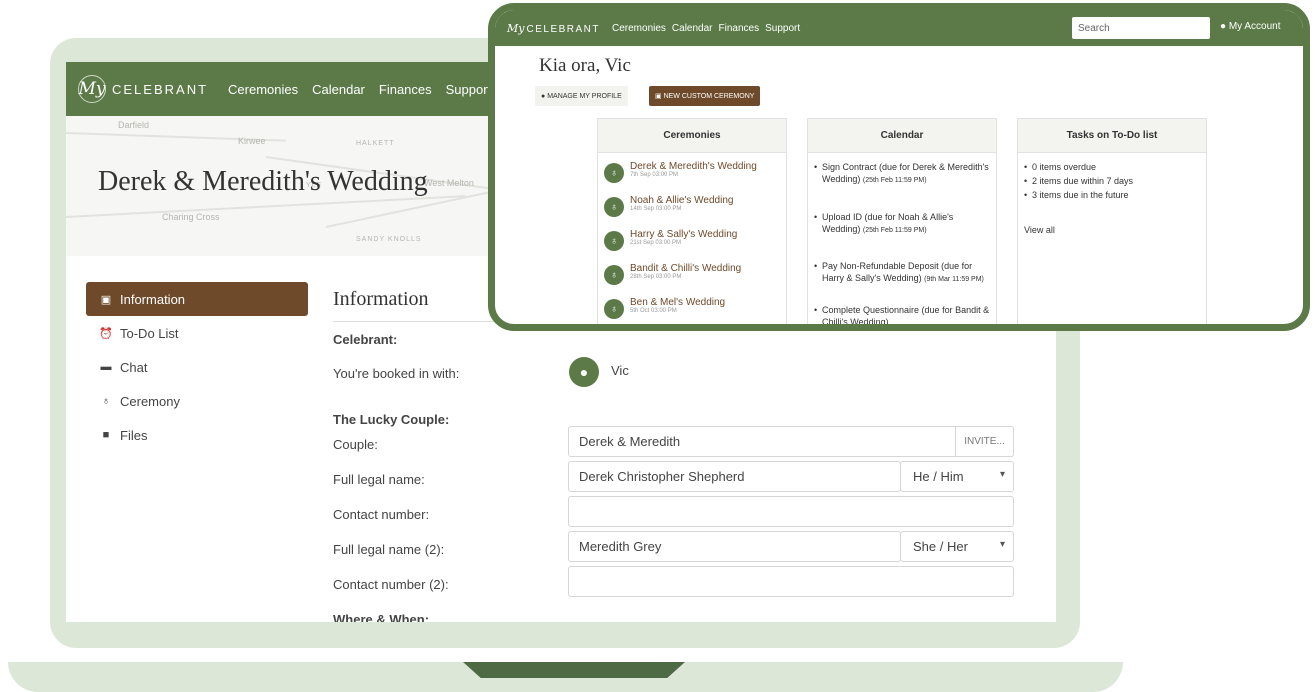 The width and height of the screenshot is (1315, 692). What do you see at coordinates (197, 435) in the screenshot?
I see `sidebar-item-files: ■ Files` at bounding box center [197, 435].